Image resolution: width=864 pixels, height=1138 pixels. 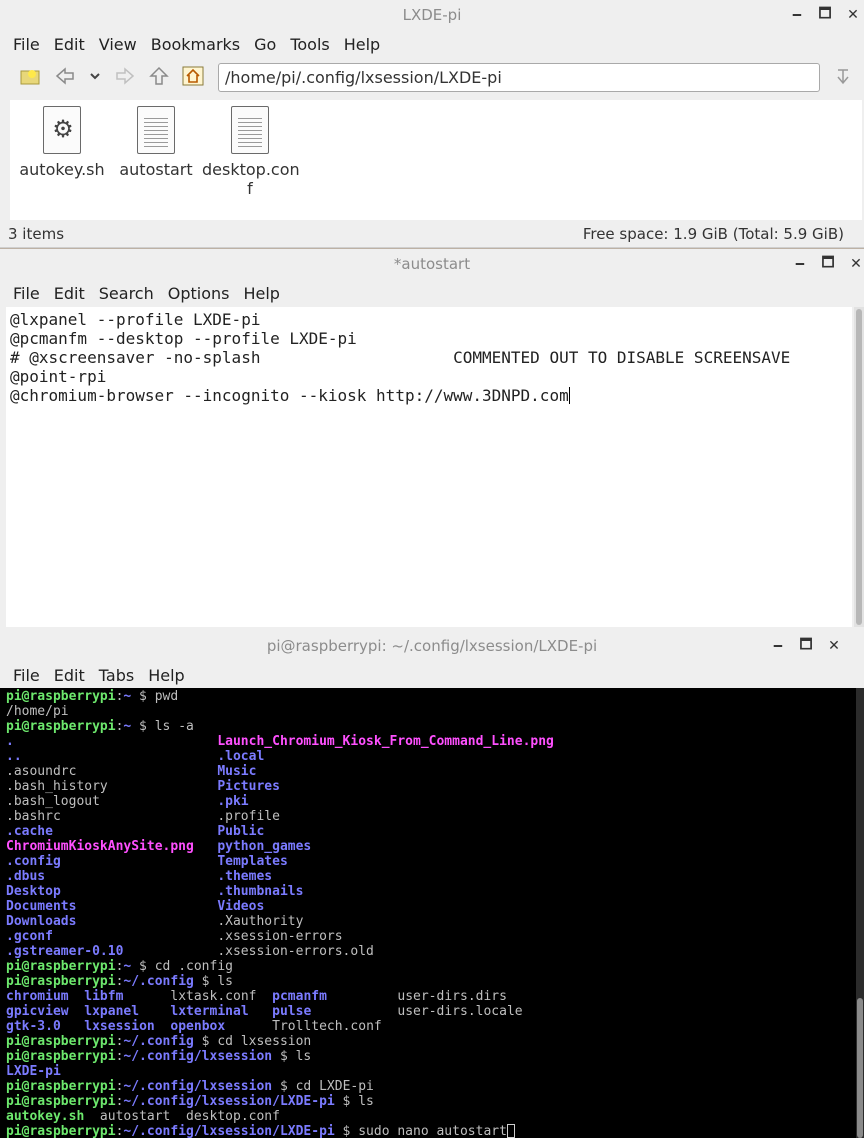 I want to click on terminal-text-segment: lxsession, so click(x=119, y=1026).